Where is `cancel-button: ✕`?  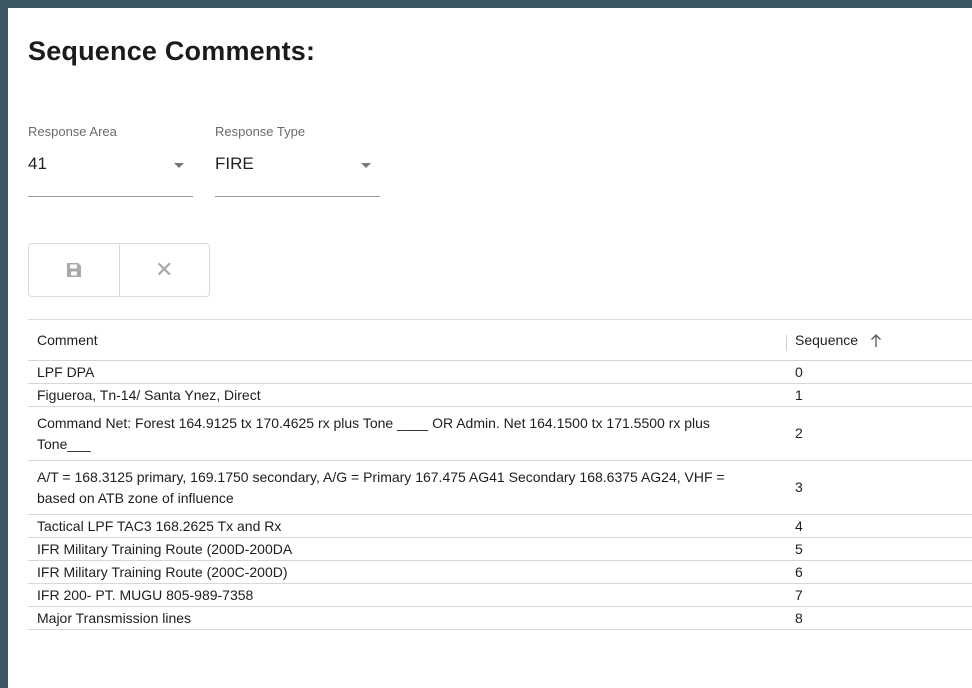 cancel-button: ✕ is located at coordinates (164, 270).